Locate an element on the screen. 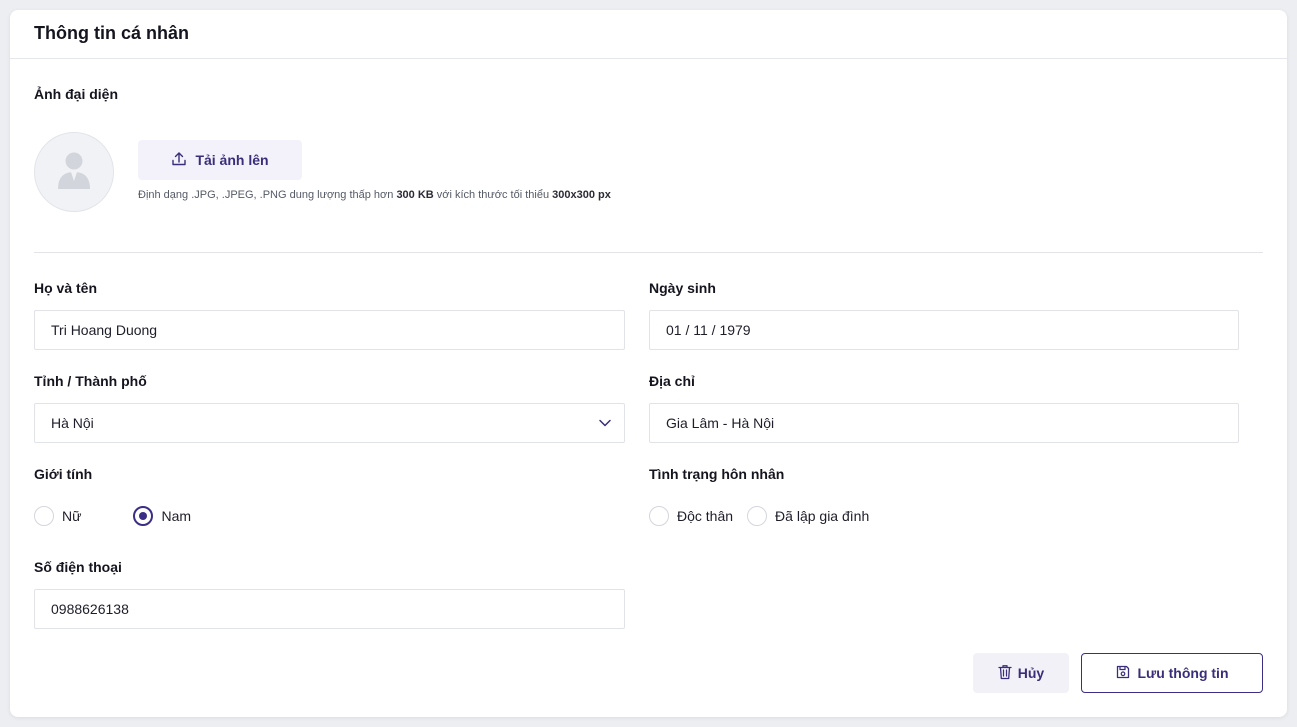 Image resolution: width=1297 pixels, height=727 pixels. address-label: Địa chỉ is located at coordinates (672, 381).